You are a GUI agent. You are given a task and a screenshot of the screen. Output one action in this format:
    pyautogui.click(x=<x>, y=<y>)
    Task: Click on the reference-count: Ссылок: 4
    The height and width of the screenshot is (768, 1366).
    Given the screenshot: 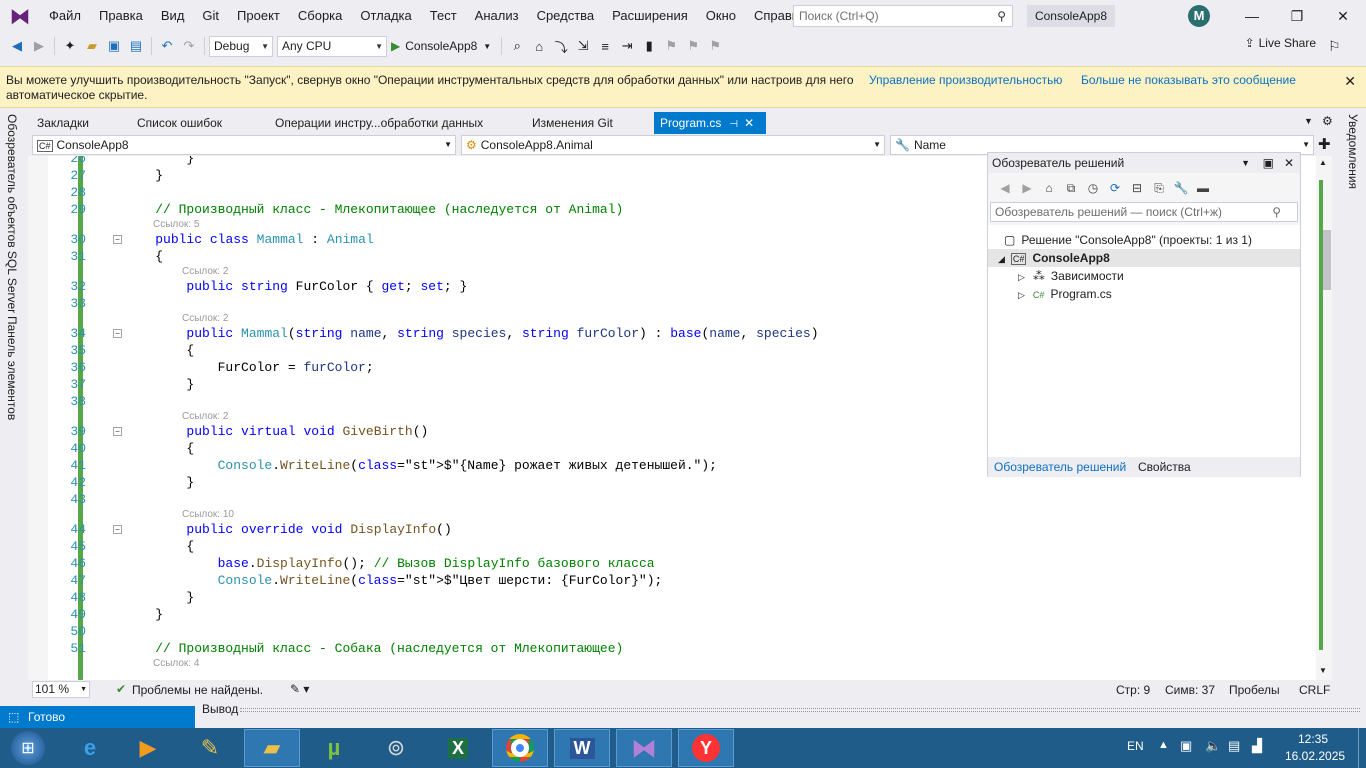 What is the action you would take?
    pyautogui.click(x=176, y=663)
    